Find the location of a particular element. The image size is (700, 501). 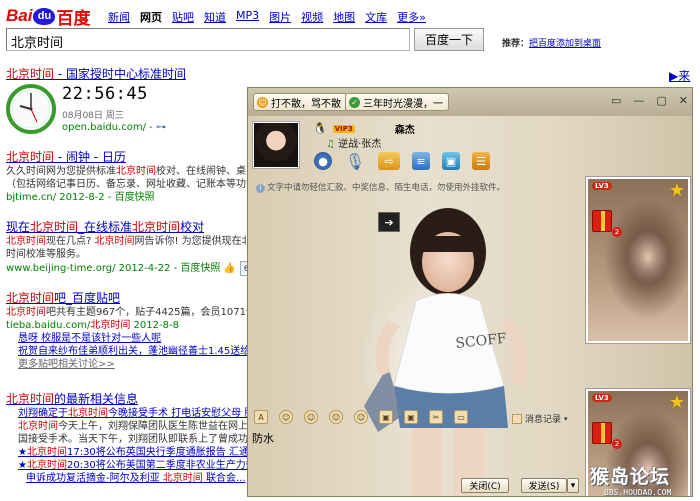

gift-icon is located at coordinates (602, 221).